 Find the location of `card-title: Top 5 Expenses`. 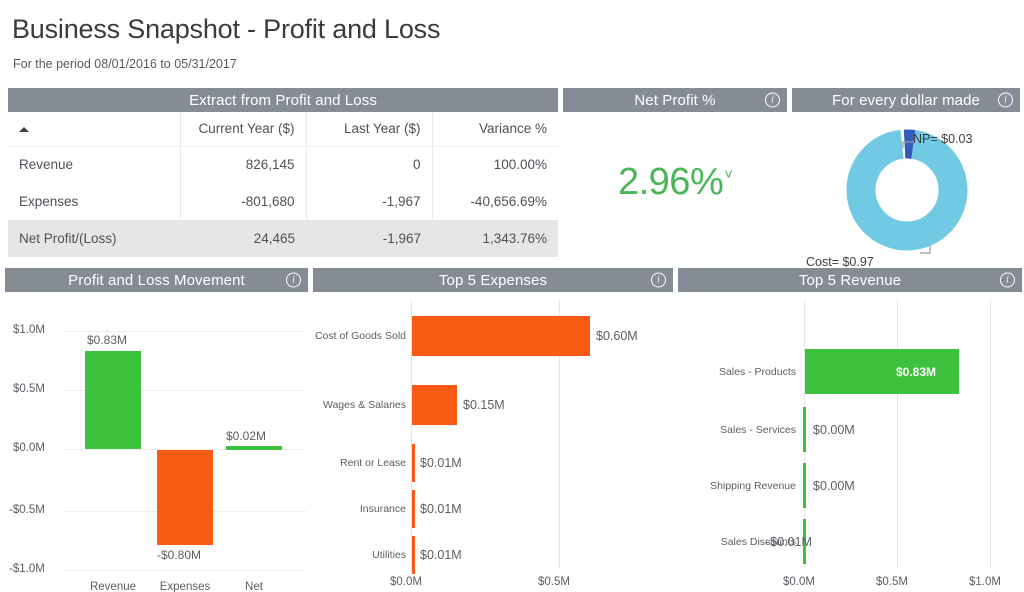

card-title: Top 5 Expenses is located at coordinates (493, 280).